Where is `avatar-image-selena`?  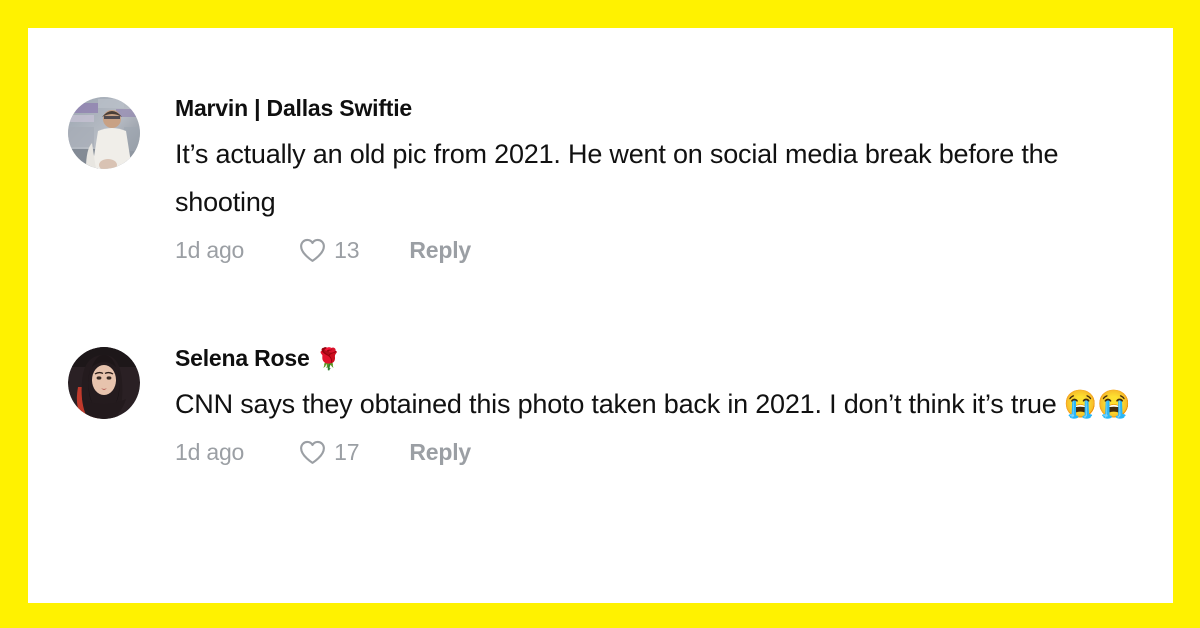 avatar-image-selena is located at coordinates (104, 383).